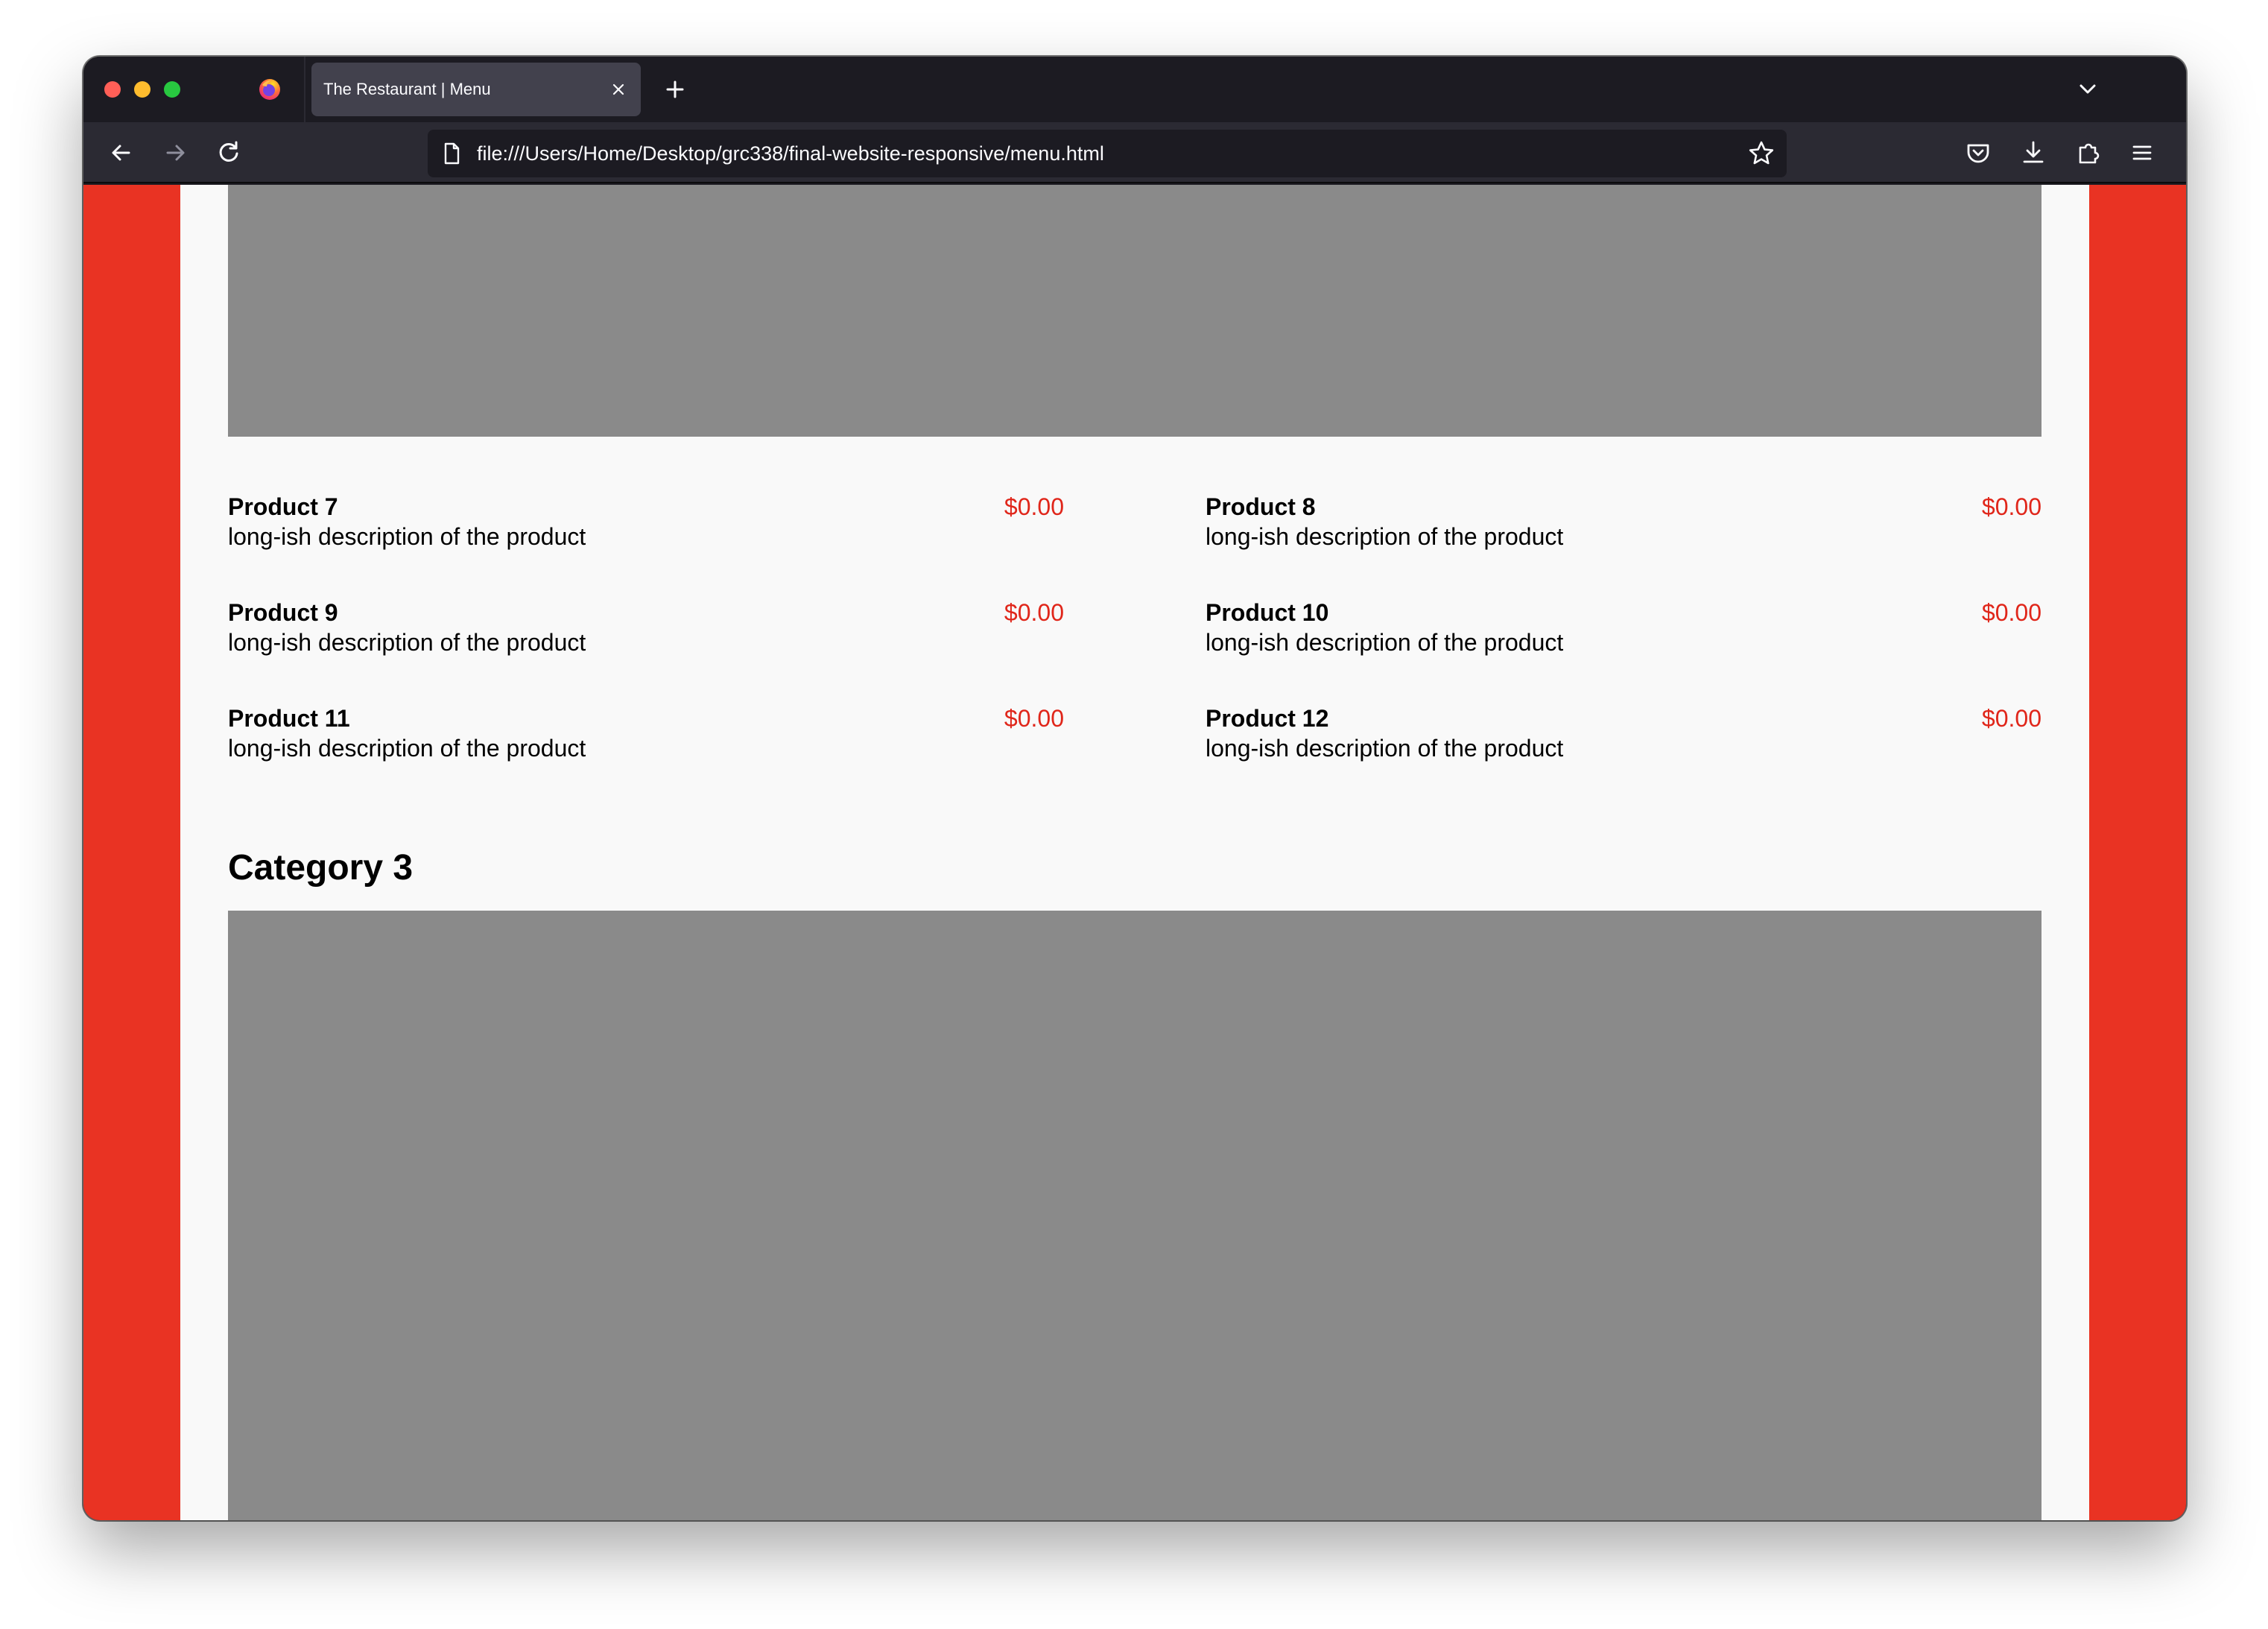 This screenshot has height=1629, width=2268. I want to click on product-name: Product 10, so click(1267, 612).